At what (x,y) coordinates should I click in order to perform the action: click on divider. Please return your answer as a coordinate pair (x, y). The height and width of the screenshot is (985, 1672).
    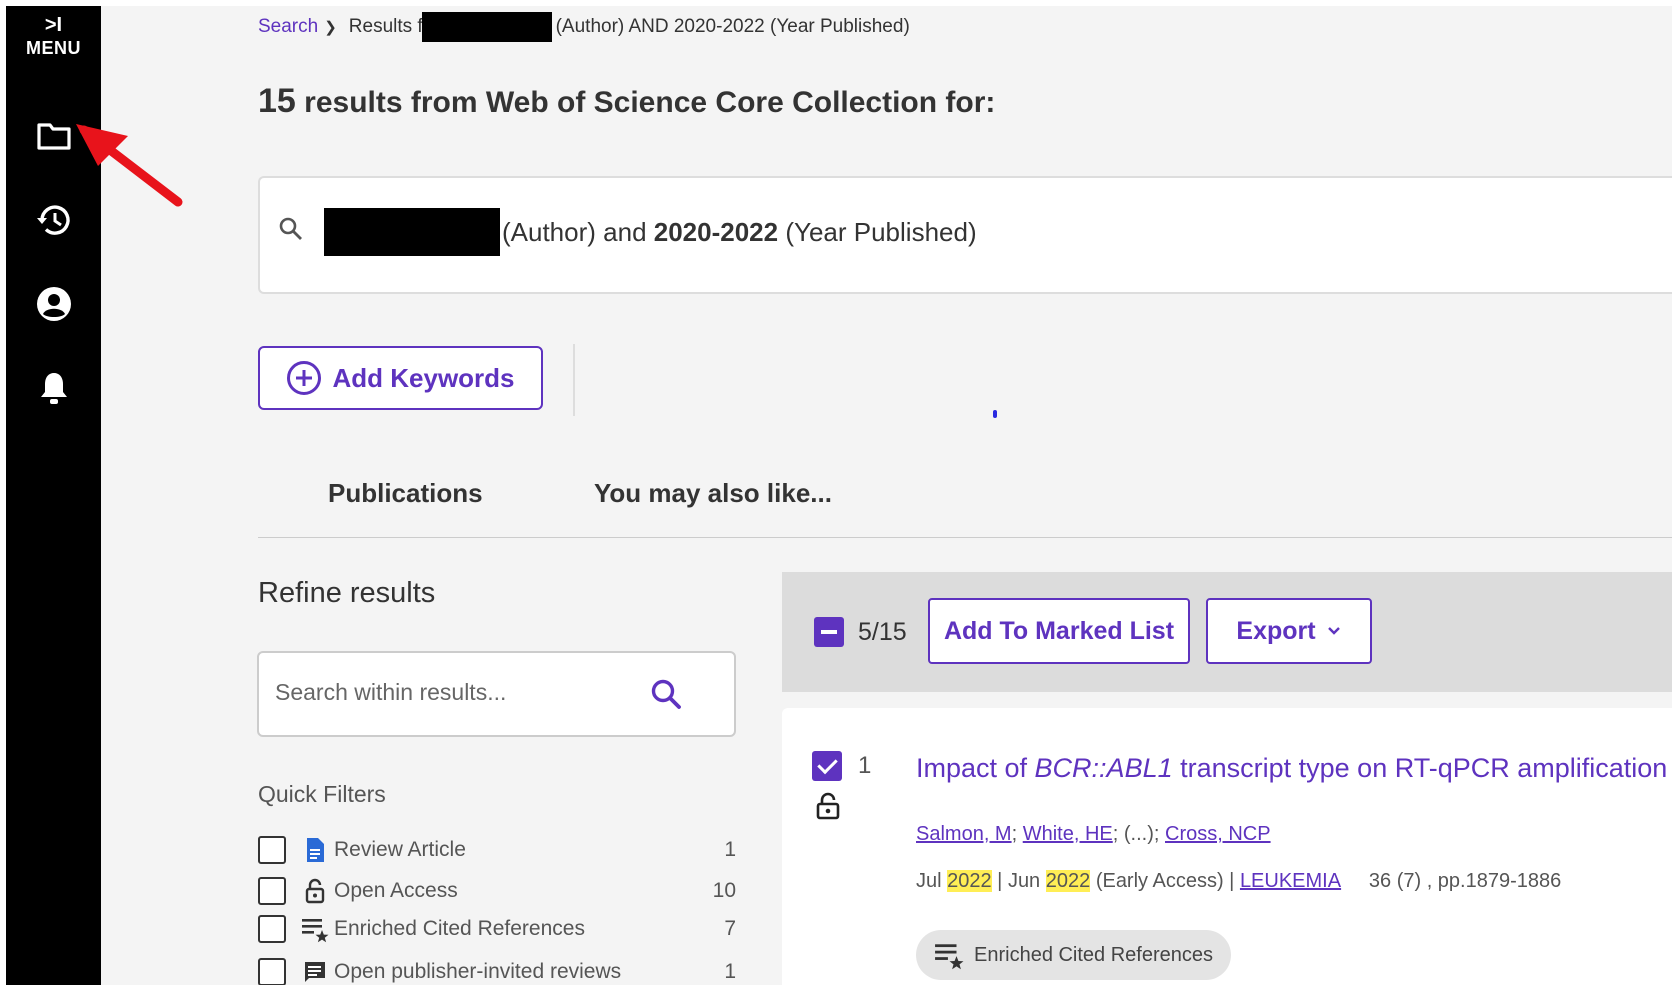
    Looking at the image, I should click on (574, 380).